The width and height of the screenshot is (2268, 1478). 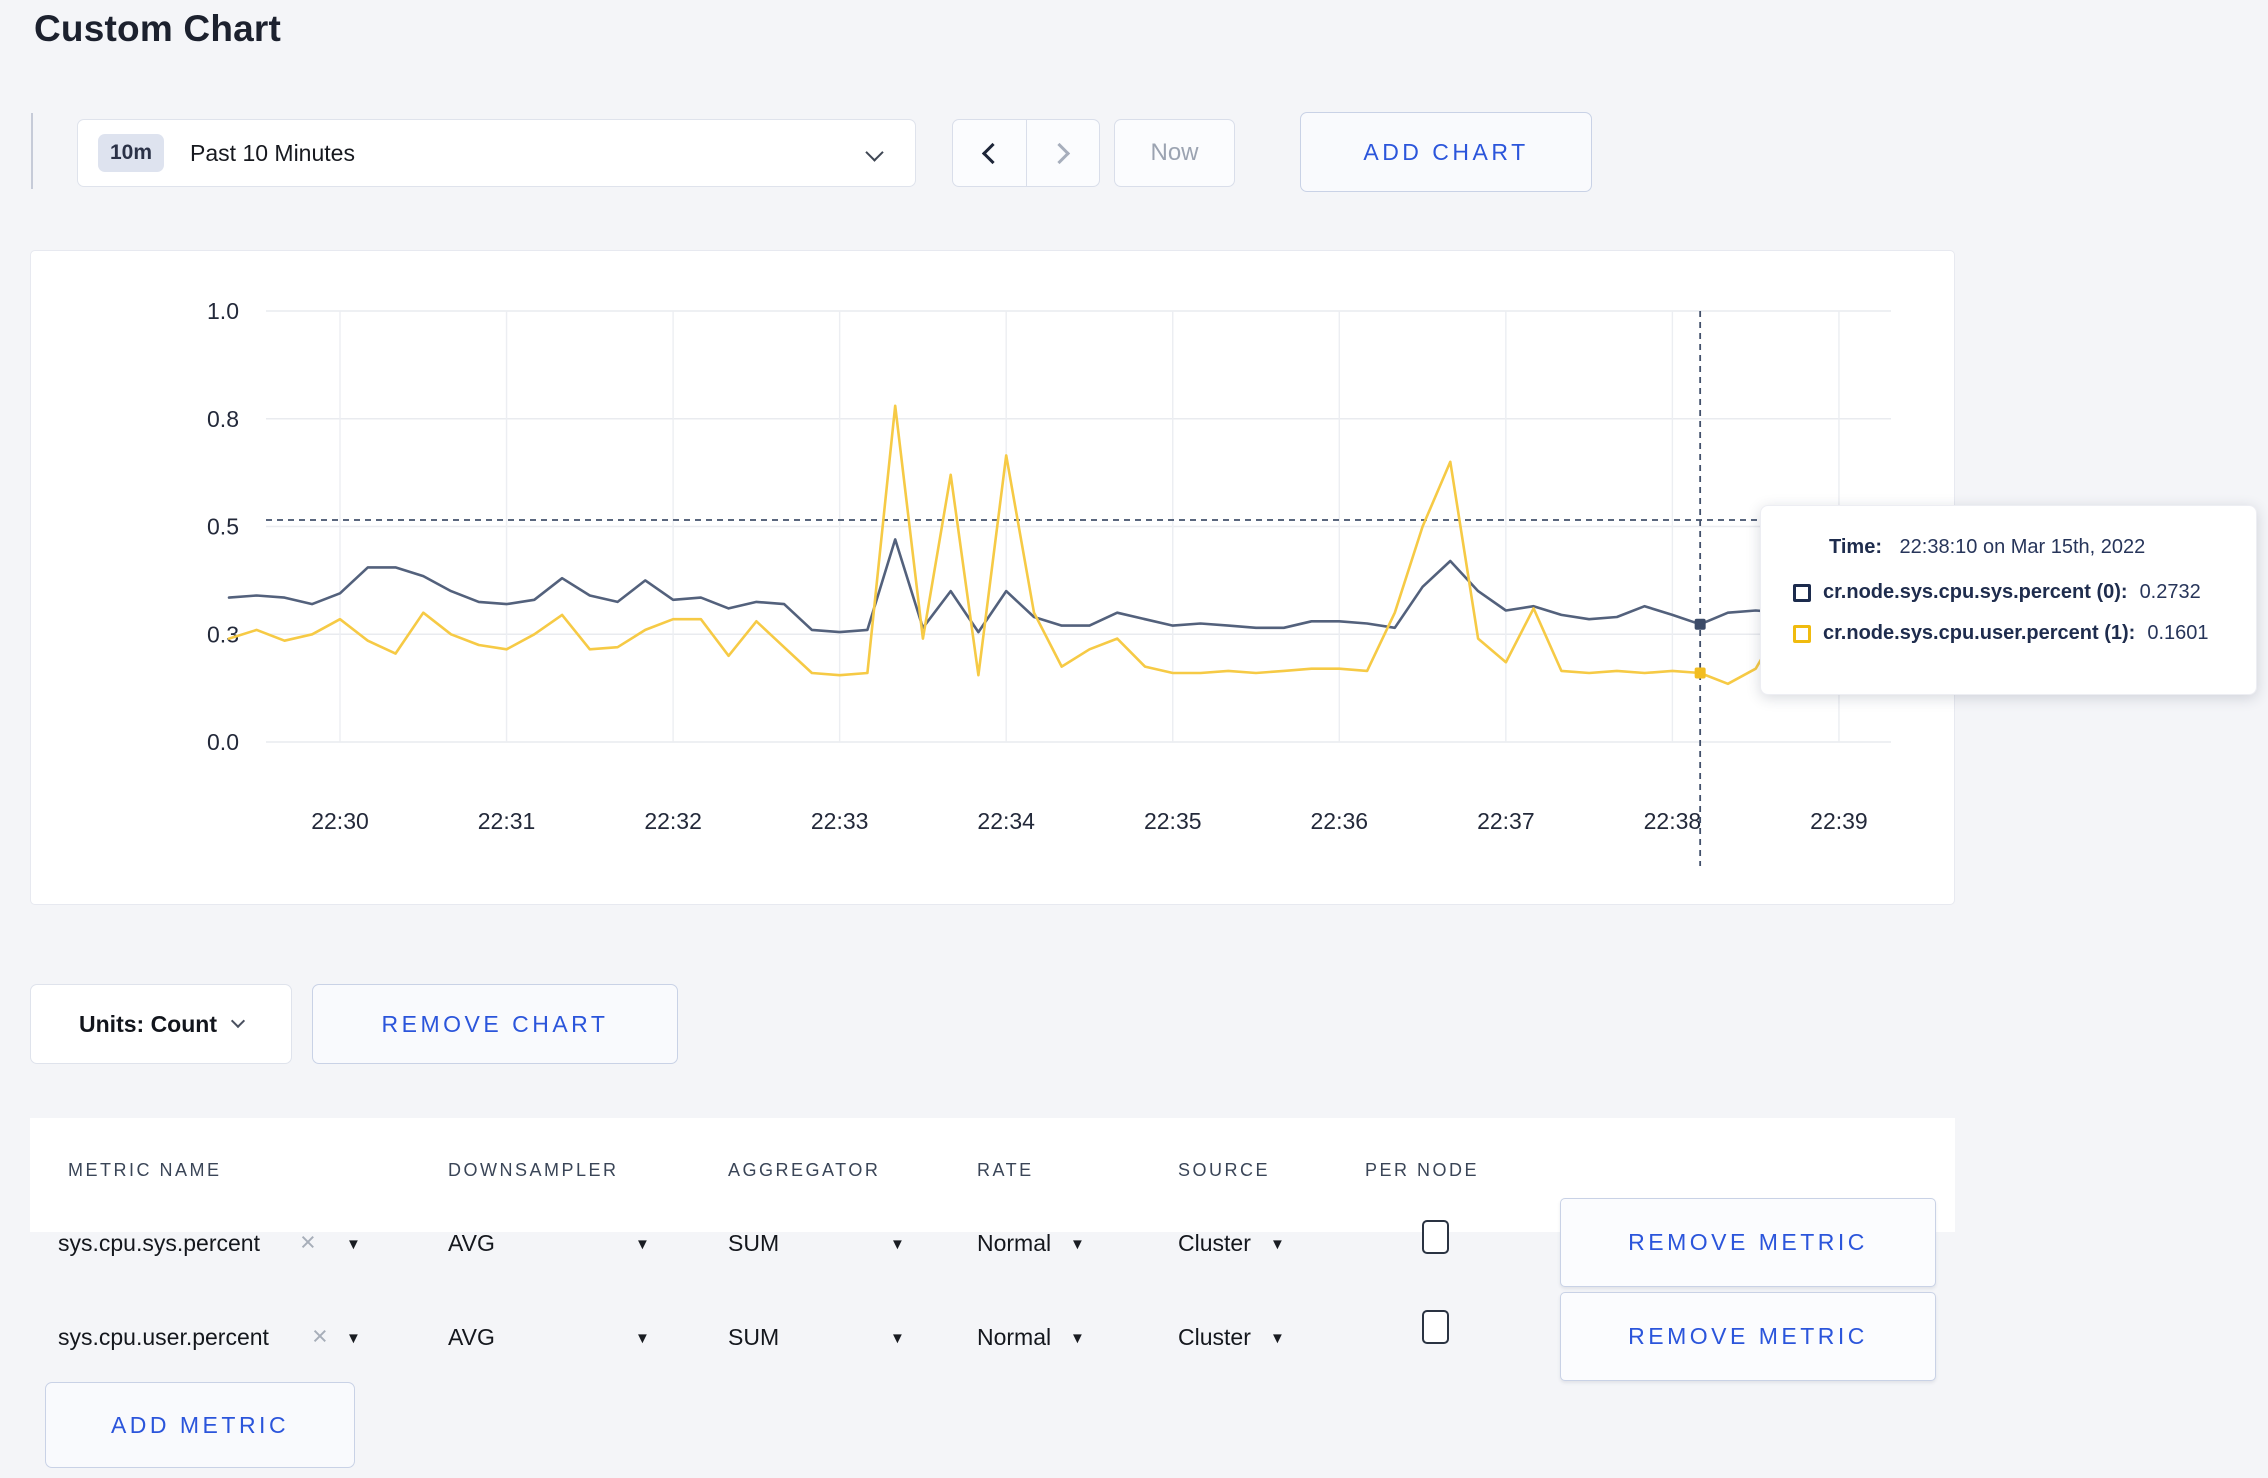 I want to click on chevron-right-icon, so click(x=1060, y=153).